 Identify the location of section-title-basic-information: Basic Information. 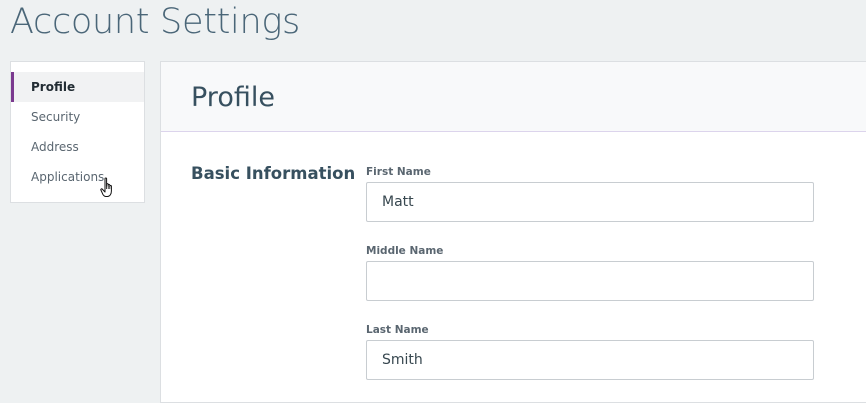
(273, 173).